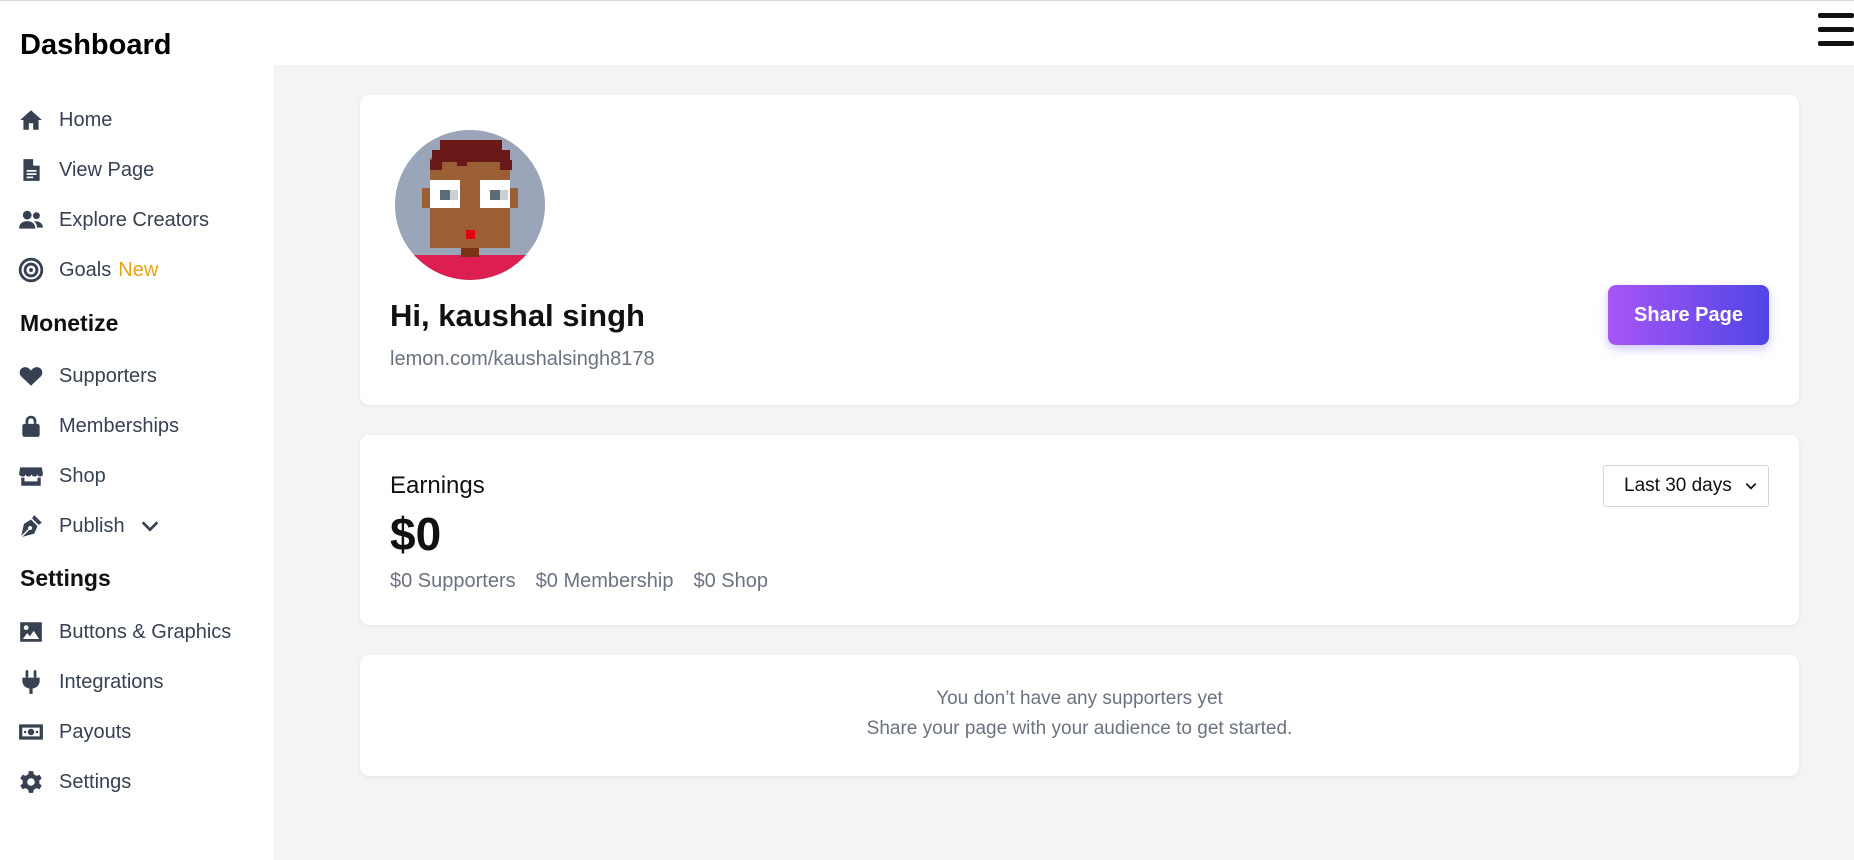 Image resolution: width=1854 pixels, height=860 pixels. I want to click on image-icon, so click(31, 632).